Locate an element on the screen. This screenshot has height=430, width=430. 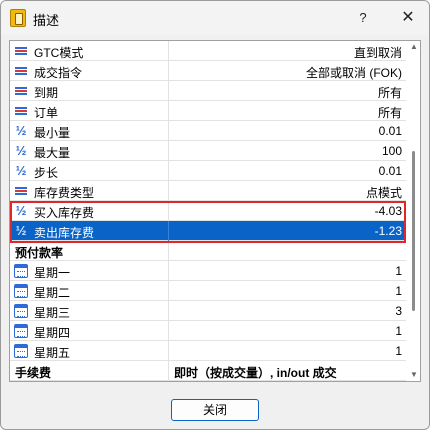
section-header-row: 手续费 即时（按成交量）, in/out 成交 is located at coordinates (208, 371).